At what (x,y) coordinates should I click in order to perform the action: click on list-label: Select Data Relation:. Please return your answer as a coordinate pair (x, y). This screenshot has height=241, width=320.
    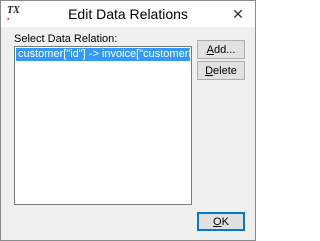
    Looking at the image, I should click on (66, 39).